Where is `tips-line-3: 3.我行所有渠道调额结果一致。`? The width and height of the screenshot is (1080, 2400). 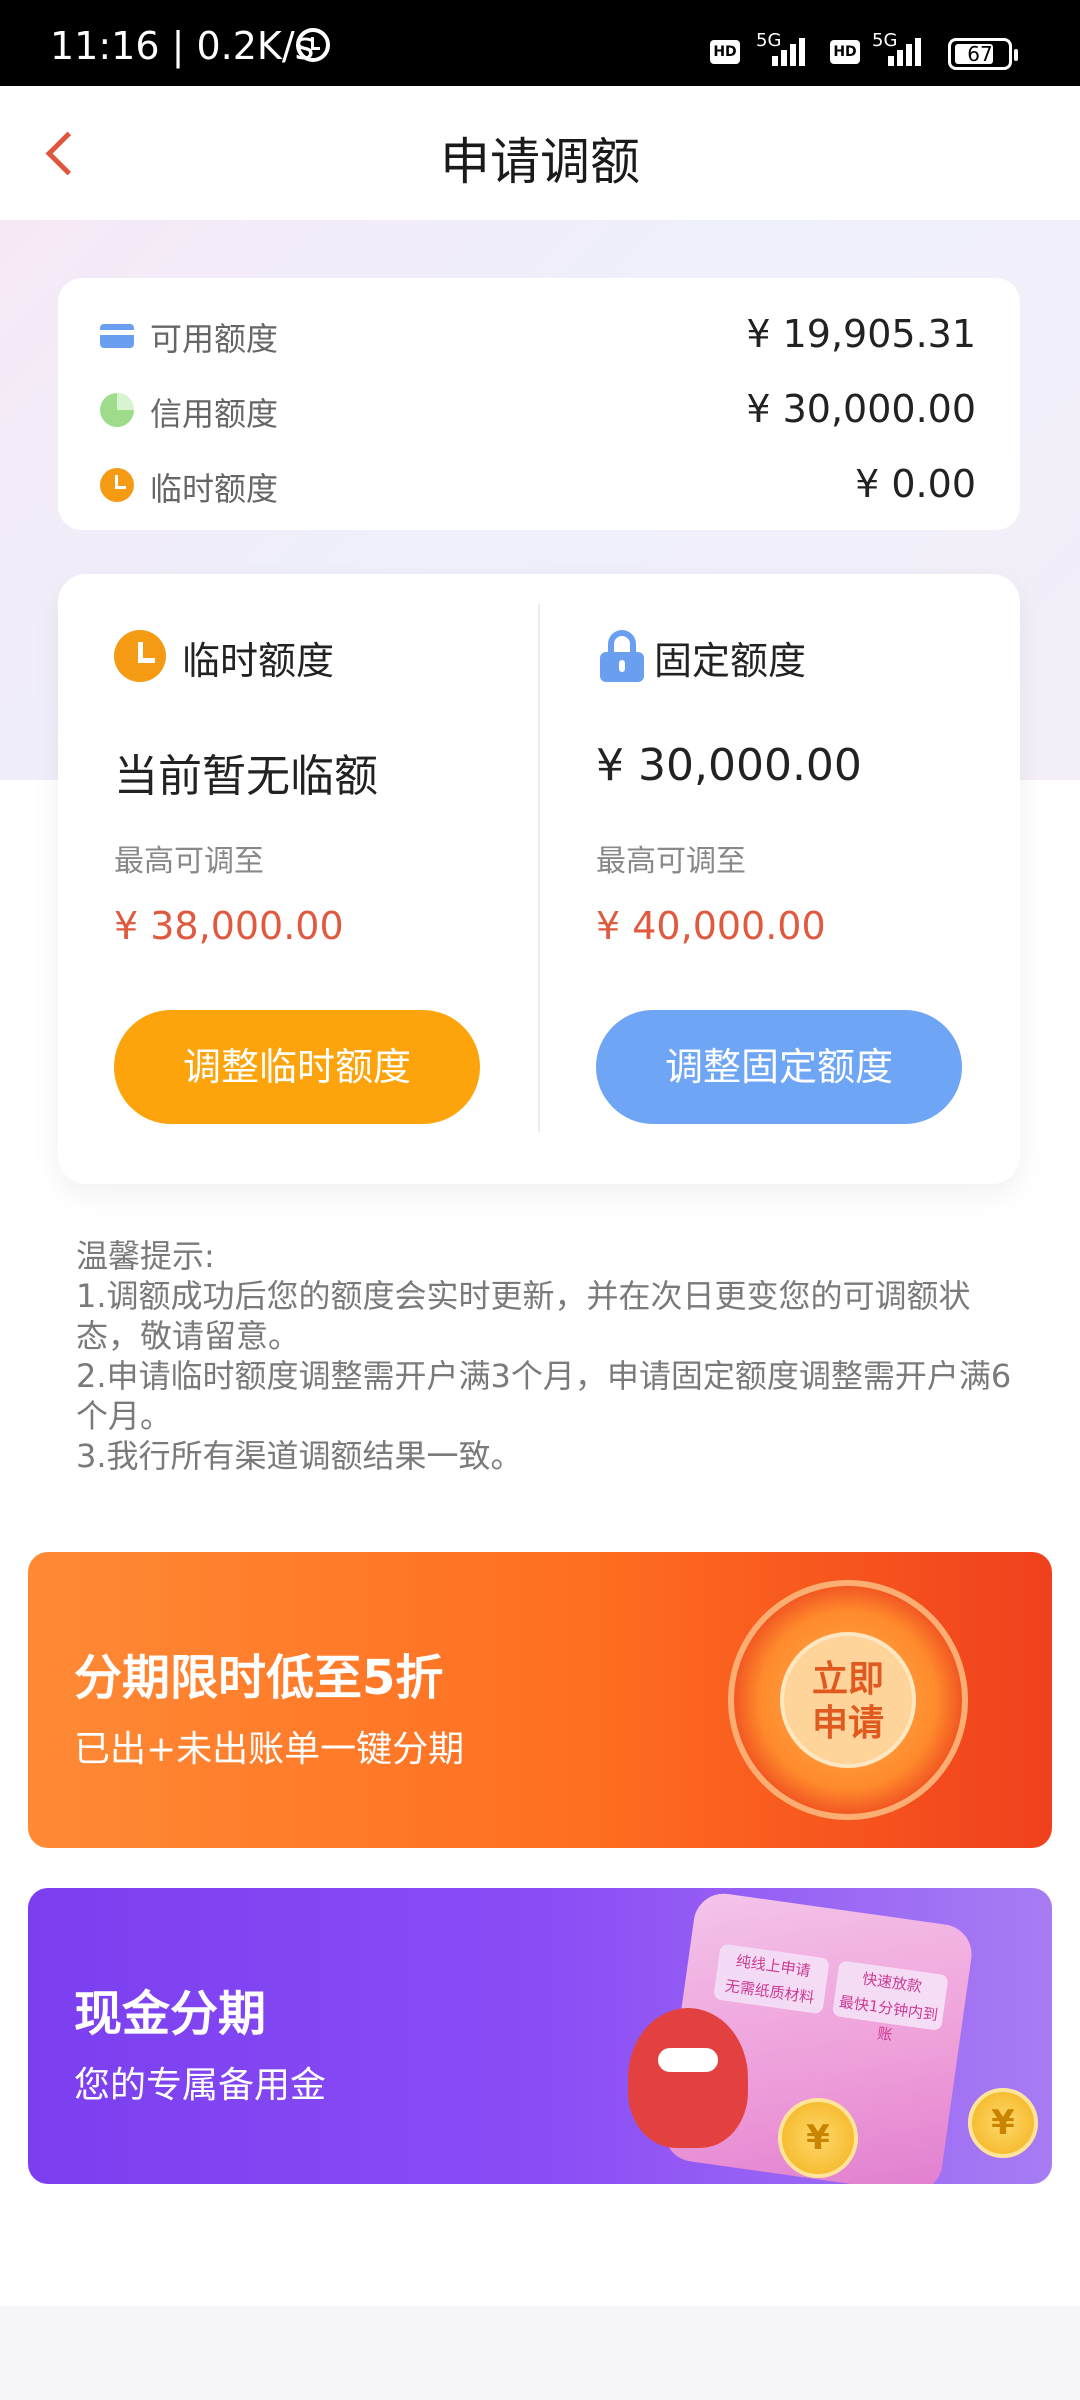 tips-line-3: 3.我行所有渠道调额结果一致。 is located at coordinates (299, 1456).